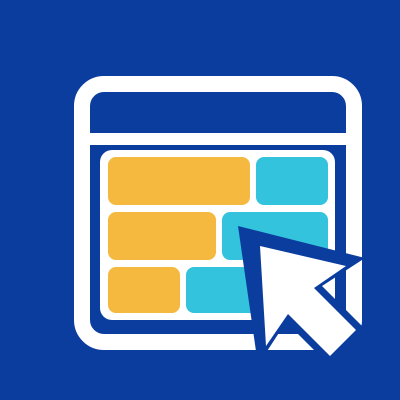 The image size is (400, 400). Describe the element at coordinates (174, 111) in the screenshot. I see `address-bar-icon` at that location.